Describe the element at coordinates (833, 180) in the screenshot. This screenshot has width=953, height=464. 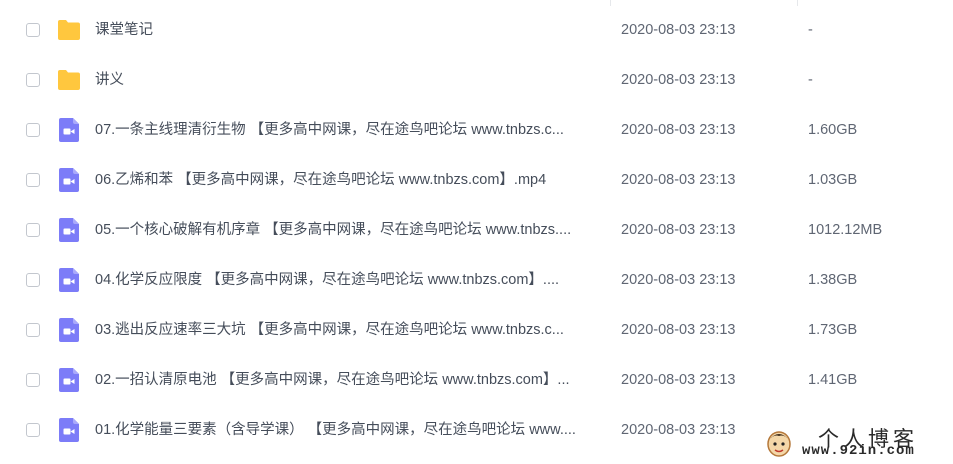
I see `file-size: 1.03GB` at that location.